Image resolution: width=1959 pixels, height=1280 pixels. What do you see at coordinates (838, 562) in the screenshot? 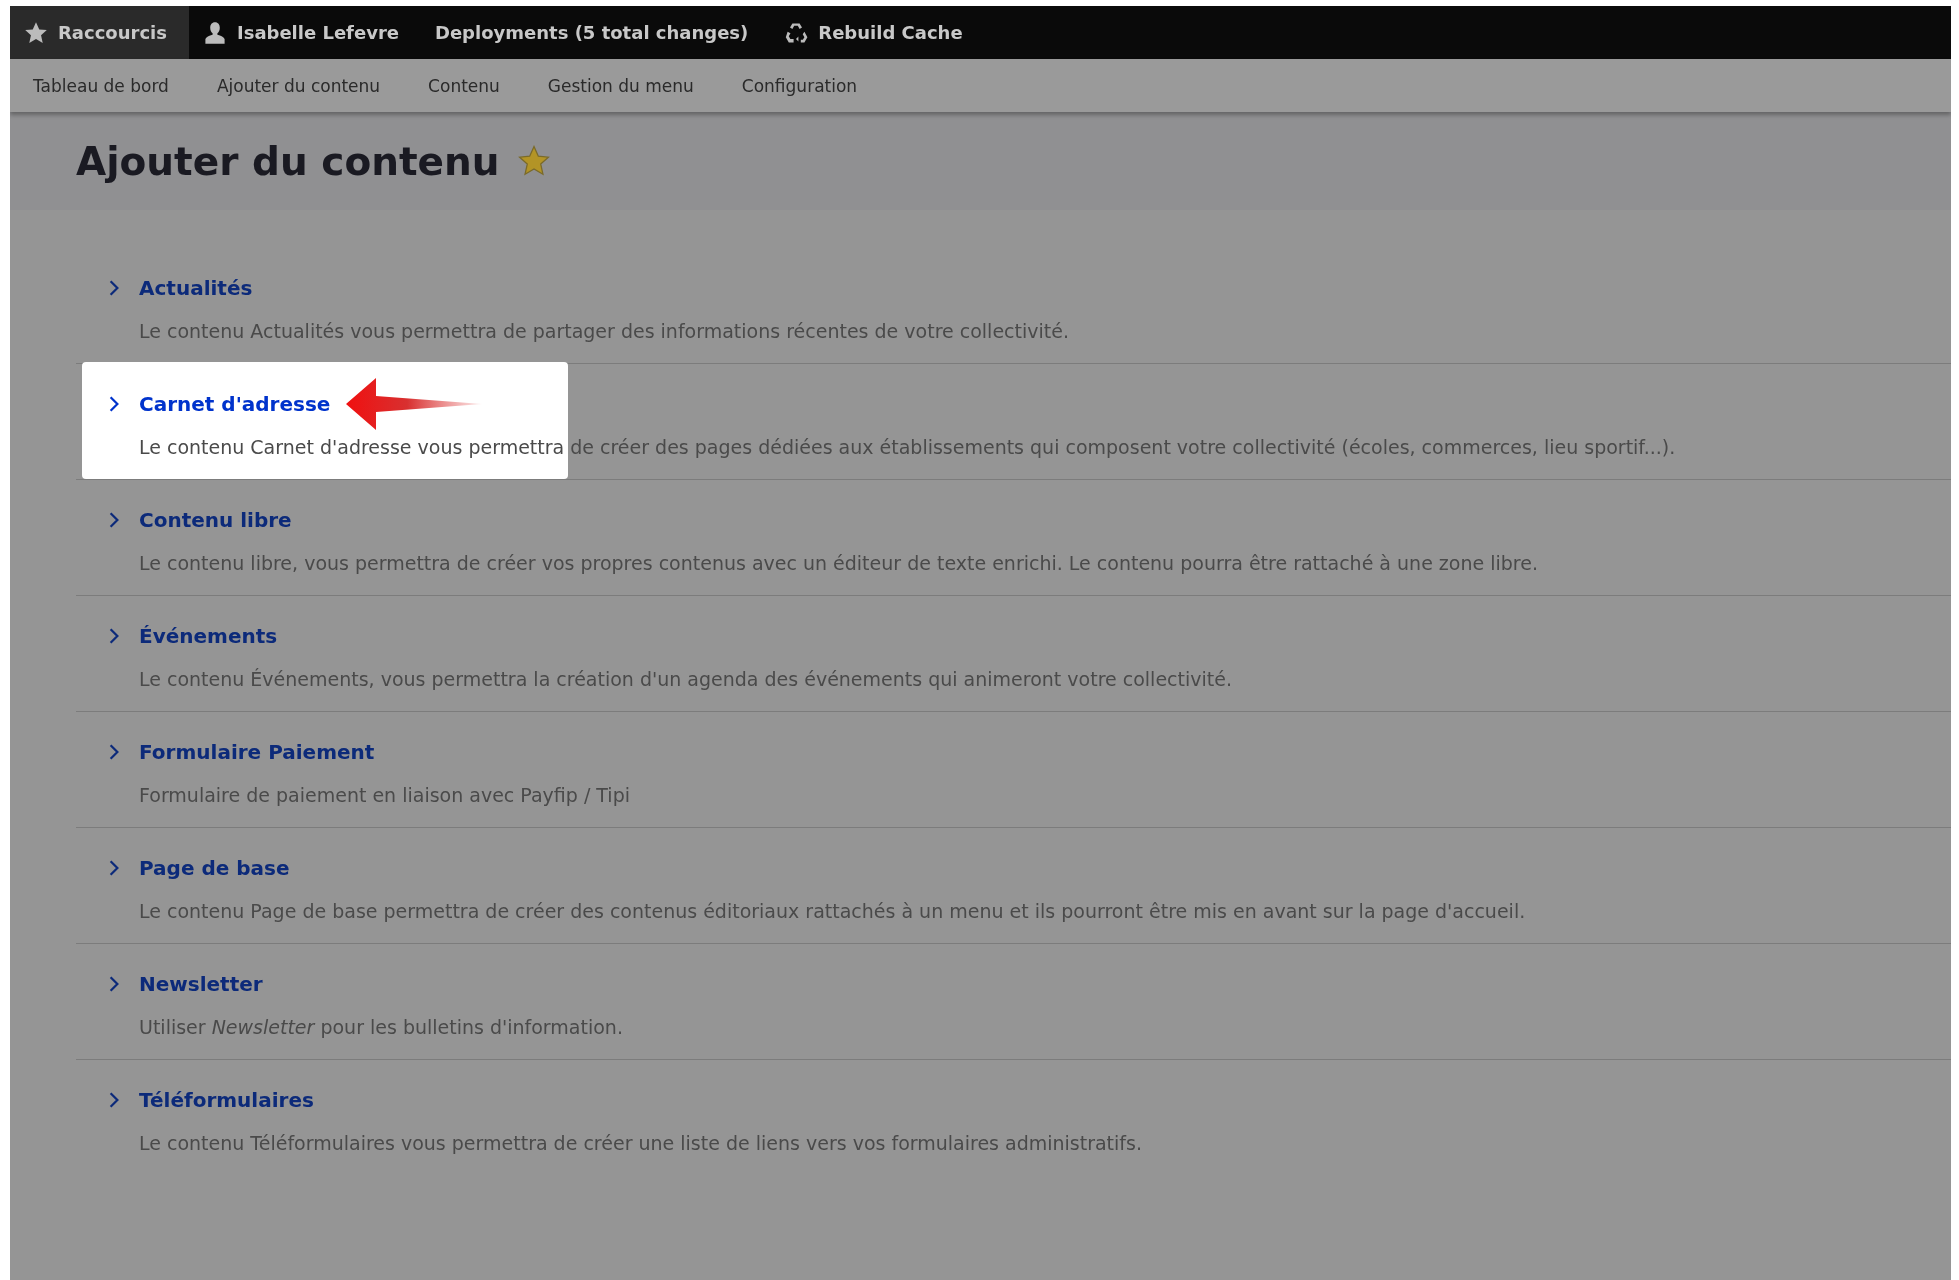
I see `content-type-description: Le contenu libre, vous permettra de créer vos propres contenus avec un éditeur de texte enrichi. Le contenu pourra être rattaché à une zone libre.` at bounding box center [838, 562].